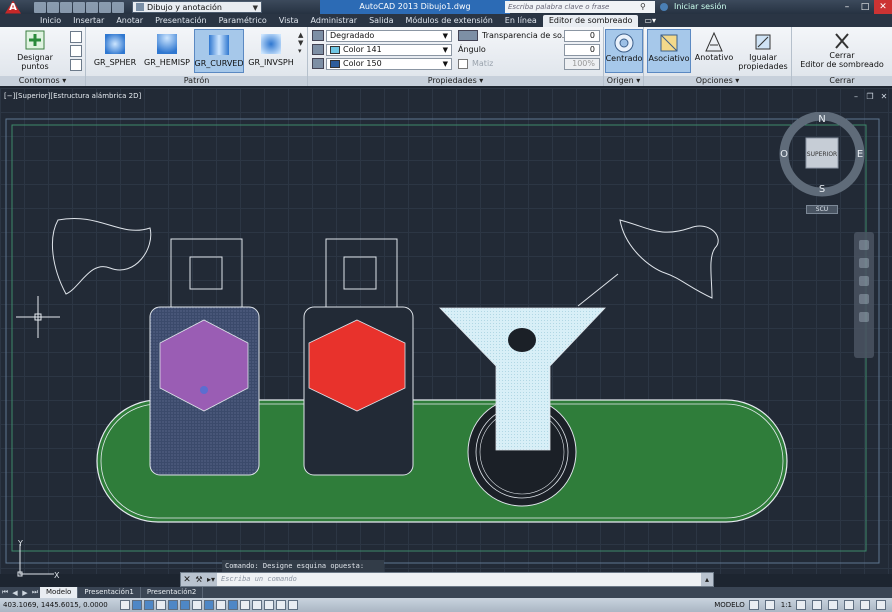  Describe the element at coordinates (650, 21) in the screenshot. I see `ribbon-options-icon: ▭▾` at that location.